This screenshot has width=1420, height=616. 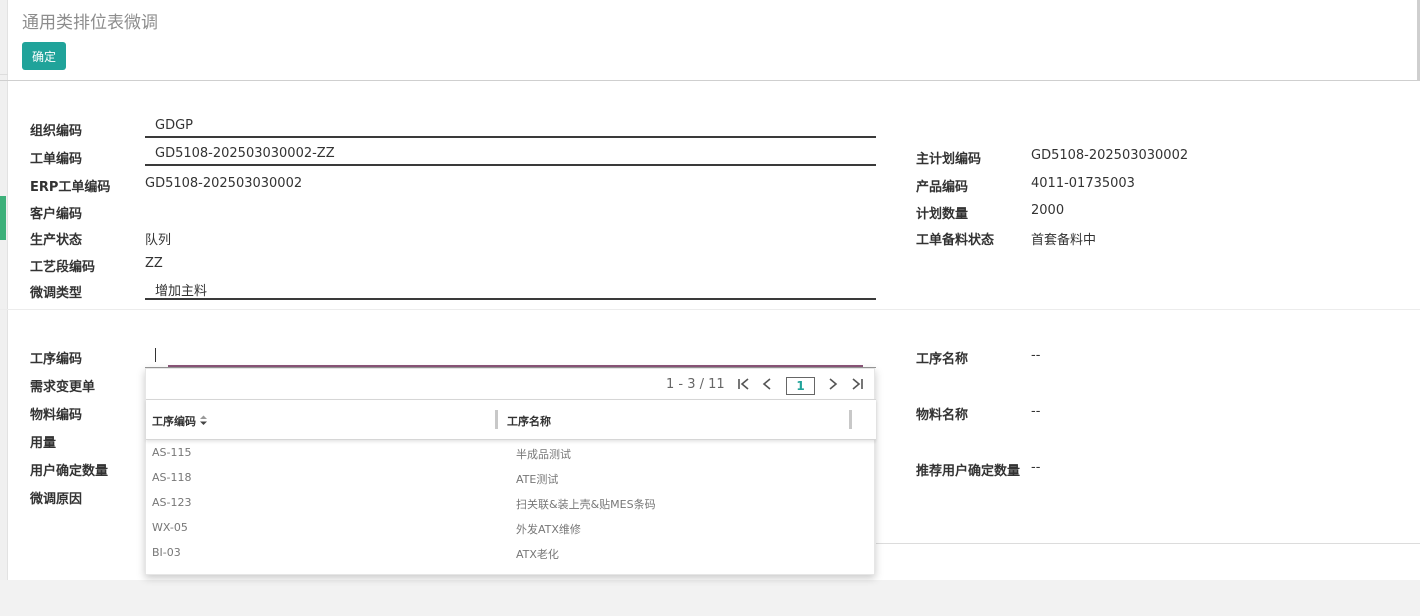 I want to click on segment-code-value: ZZ, so click(x=154, y=263).